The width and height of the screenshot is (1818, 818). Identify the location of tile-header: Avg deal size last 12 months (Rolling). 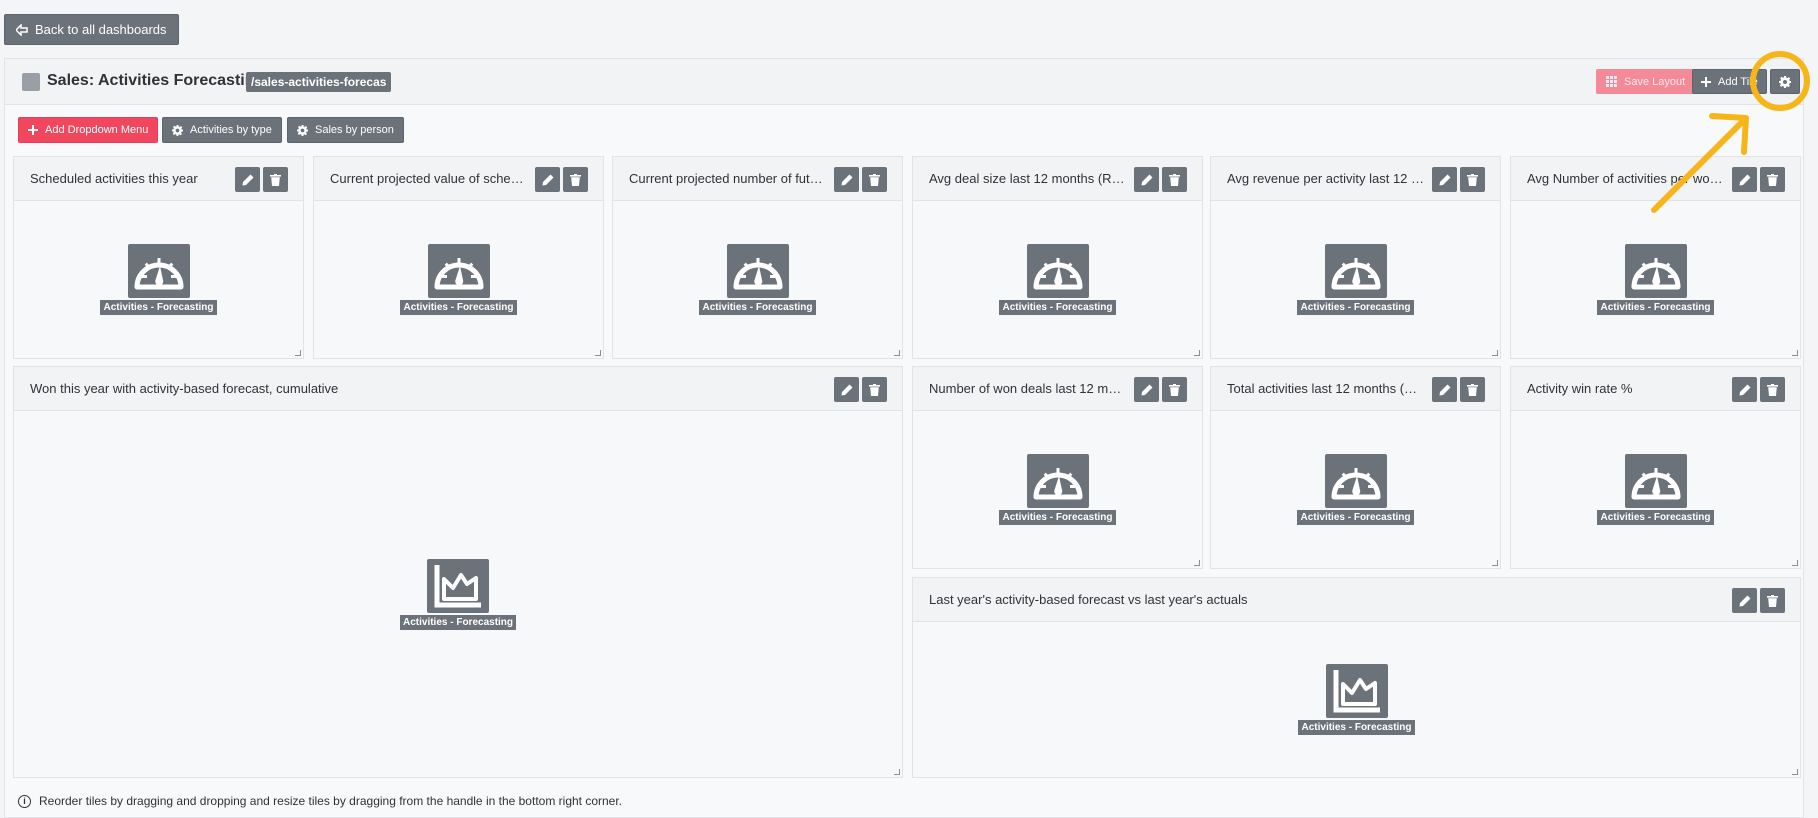
(1057, 179).